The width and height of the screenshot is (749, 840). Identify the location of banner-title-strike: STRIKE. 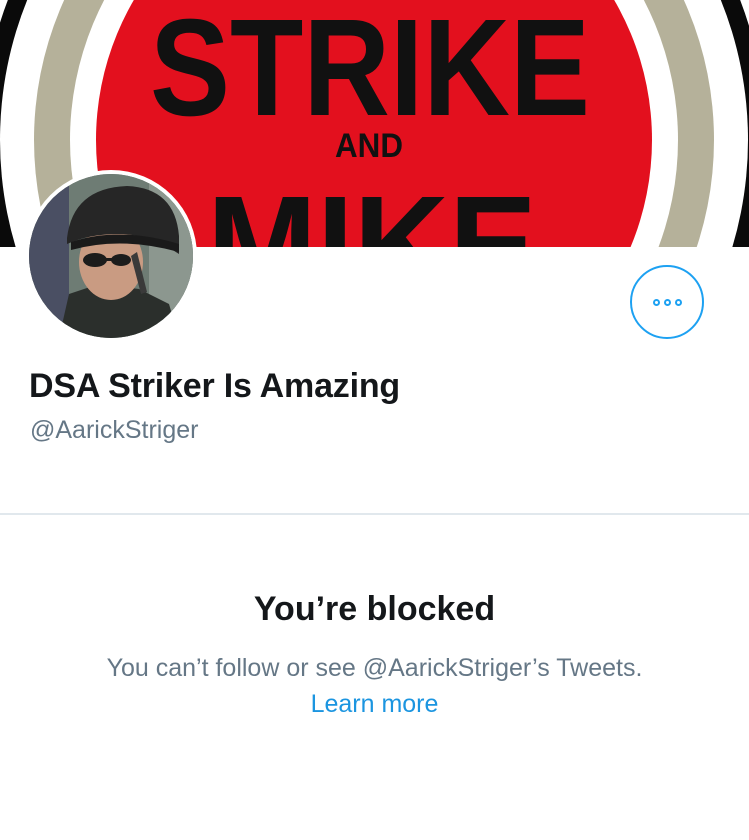
(370, 72).